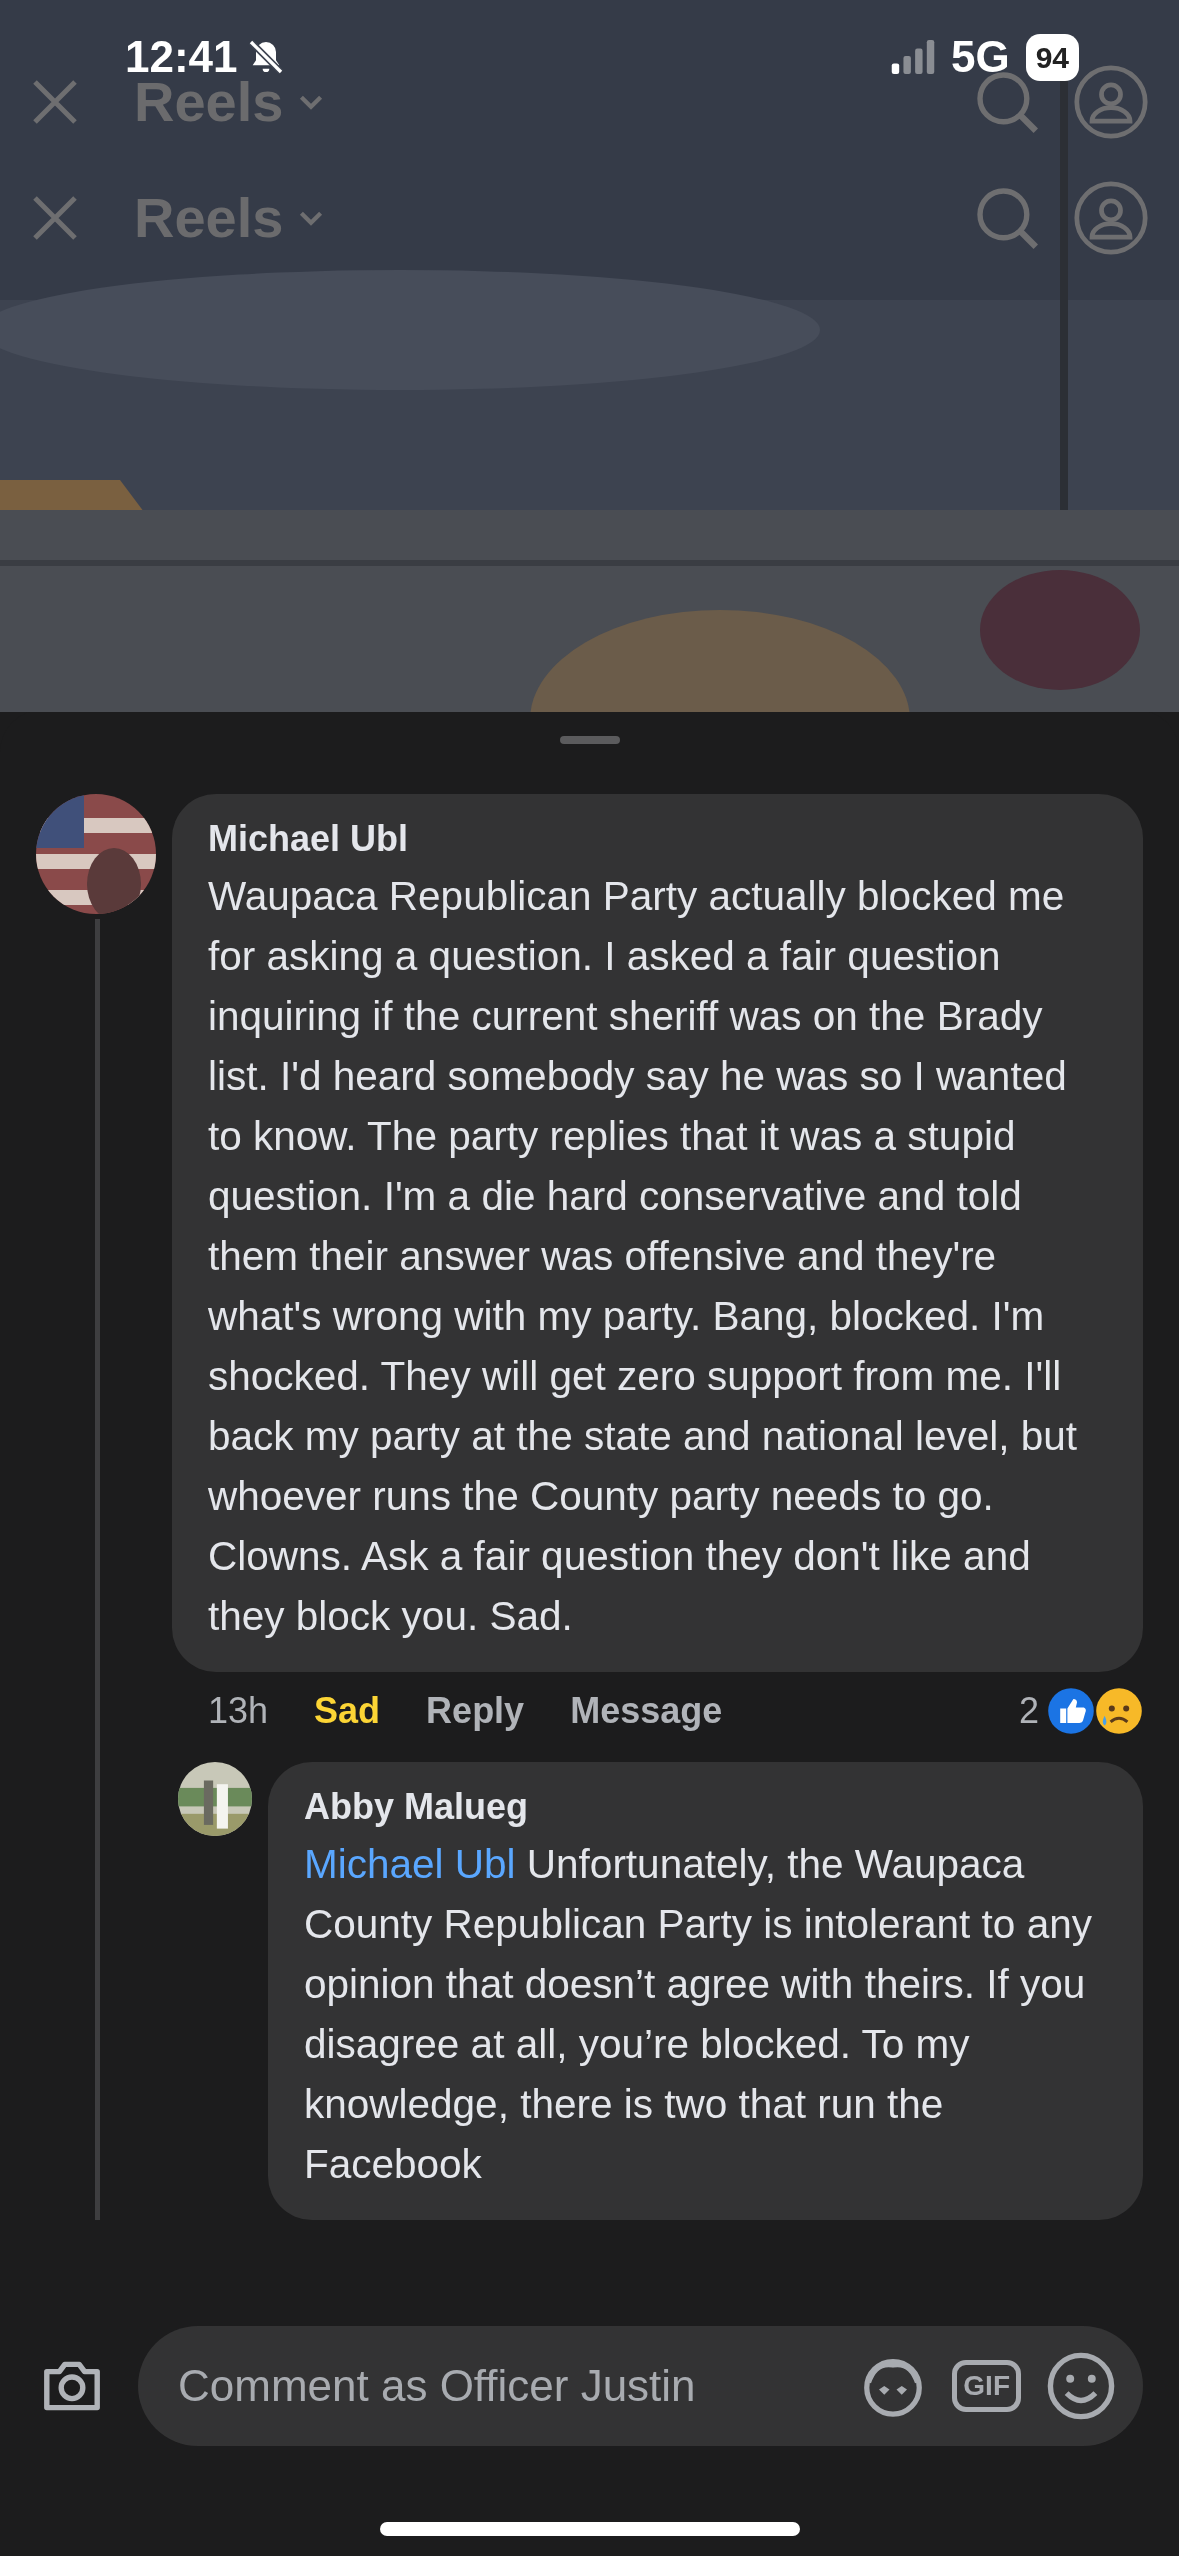 This screenshot has height=2556, width=1179. What do you see at coordinates (705, 1807) in the screenshot?
I see `author-name: Abby Malueg` at bounding box center [705, 1807].